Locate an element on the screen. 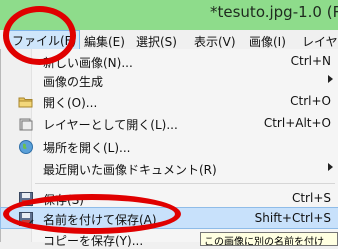 This screenshot has height=249, width=338. menu-item-open: 開く(O)... Ctrl+O is located at coordinates (169, 101).